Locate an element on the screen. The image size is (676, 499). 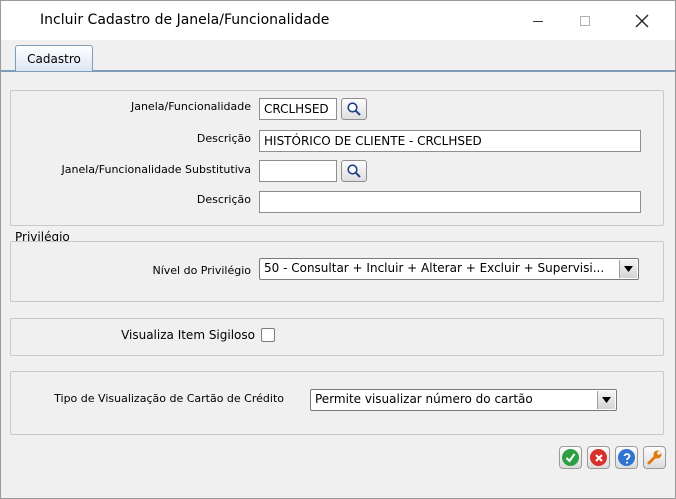
tab-strip: Cadastro is located at coordinates (338, 56).